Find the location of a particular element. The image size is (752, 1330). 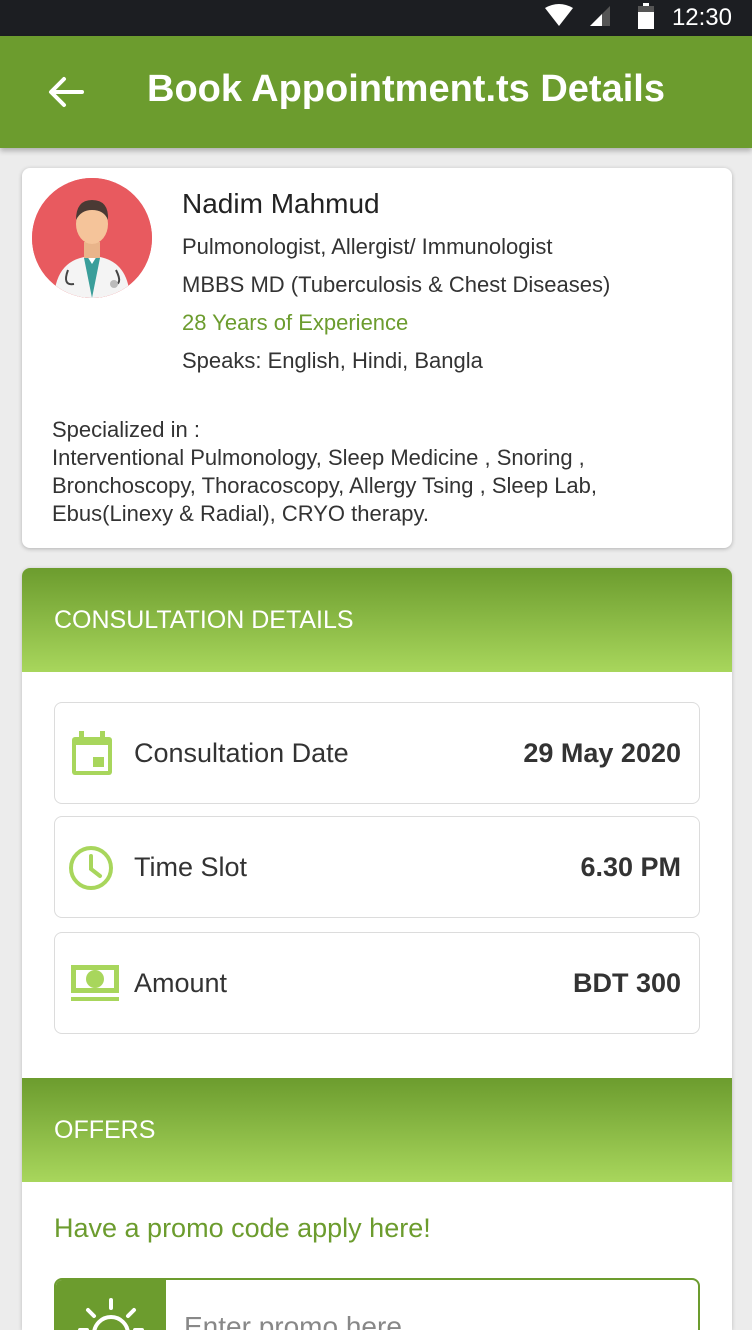

promo-field is located at coordinates (377, 1304).